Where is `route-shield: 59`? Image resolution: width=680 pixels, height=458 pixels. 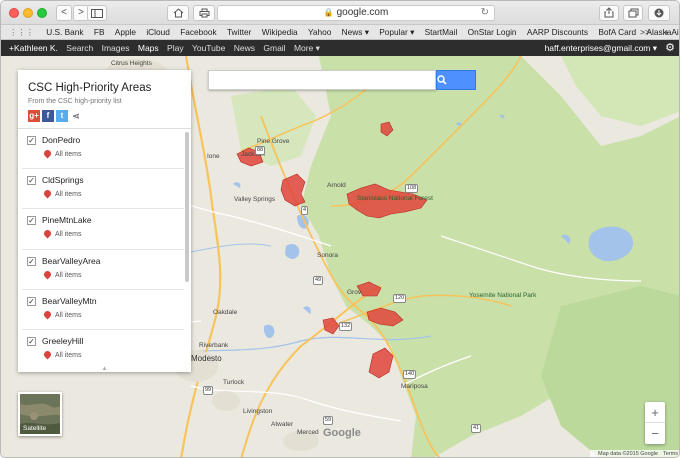 route-shield: 59 is located at coordinates (328, 420).